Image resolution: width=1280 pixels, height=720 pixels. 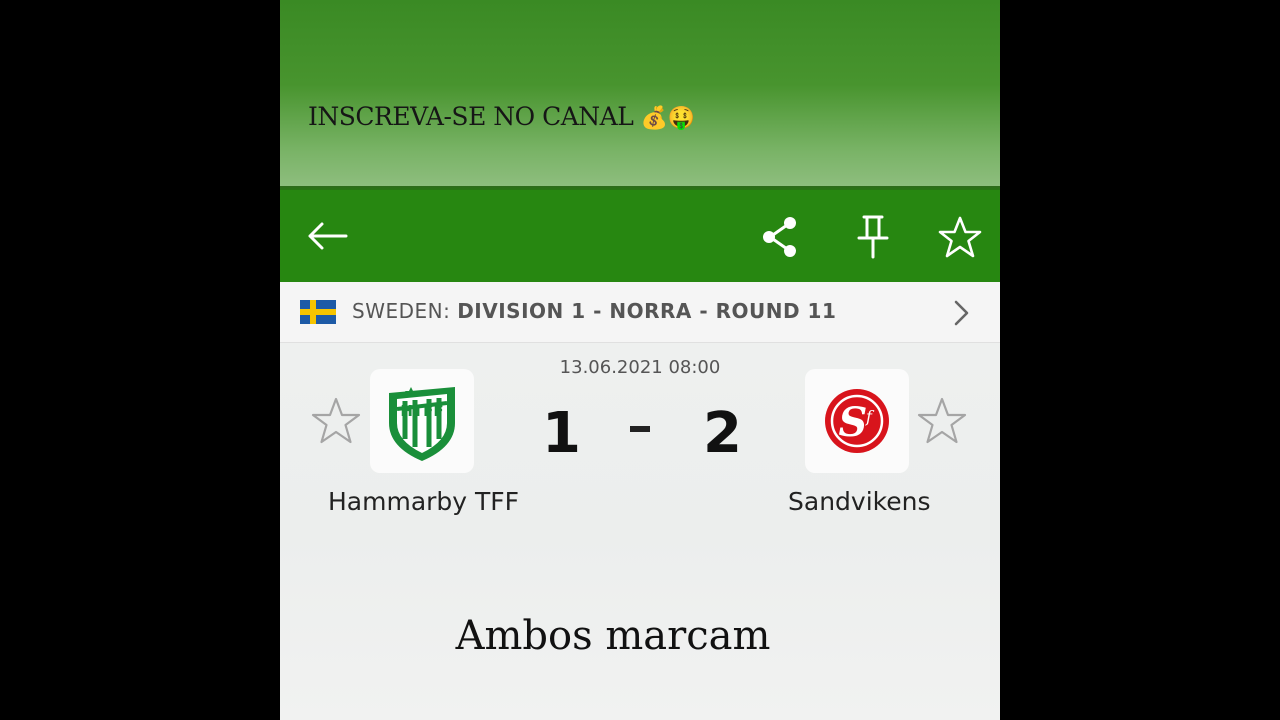 What do you see at coordinates (640, 94) in the screenshot?
I see `promo-banner: INSCREVA-SE NO CANAL 💰🤑` at bounding box center [640, 94].